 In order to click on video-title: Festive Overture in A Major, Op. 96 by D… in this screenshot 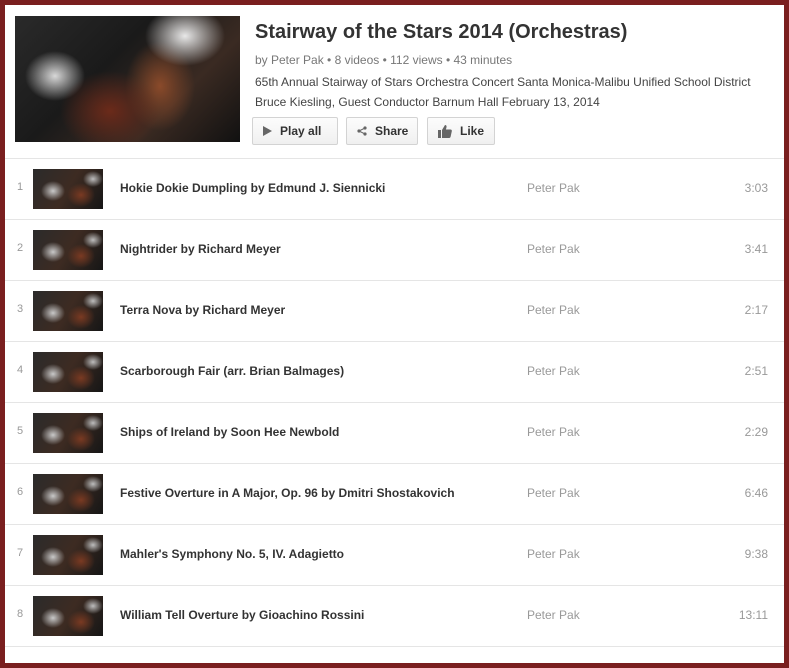, I will do `click(287, 493)`.